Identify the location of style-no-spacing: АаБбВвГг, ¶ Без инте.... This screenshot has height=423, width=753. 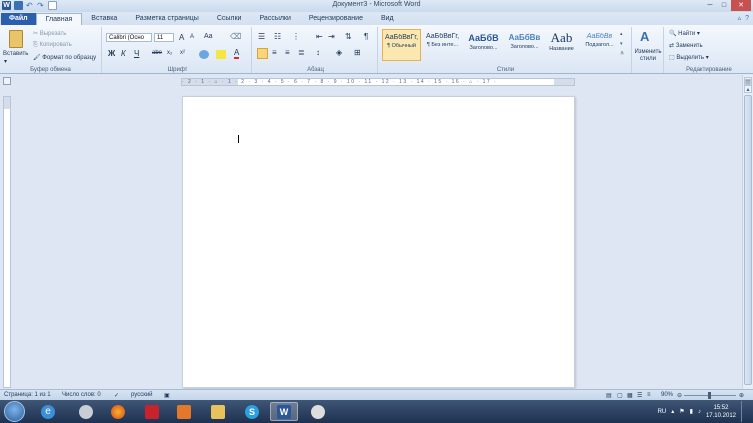
(442, 45).